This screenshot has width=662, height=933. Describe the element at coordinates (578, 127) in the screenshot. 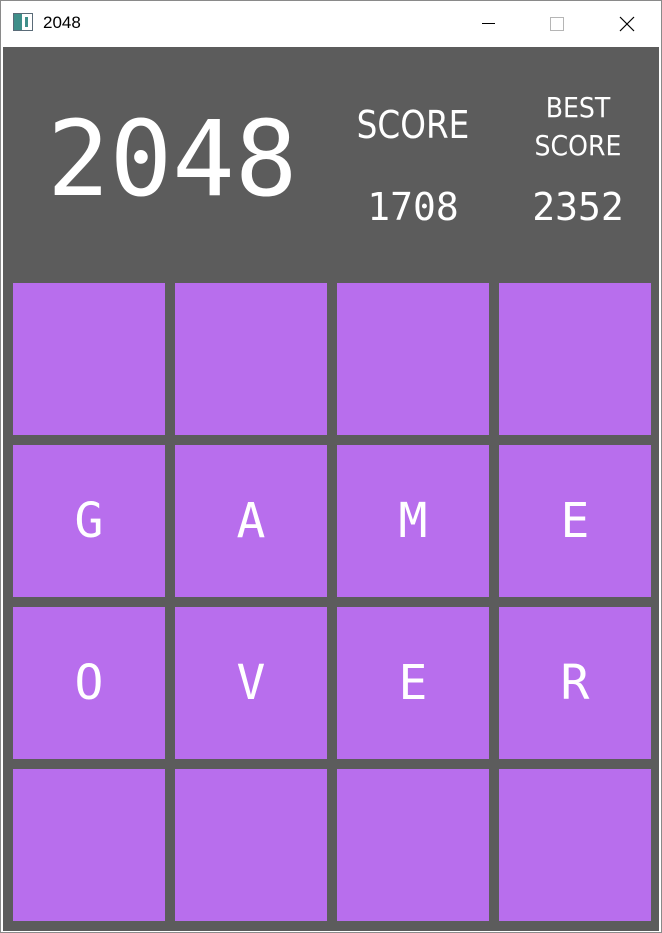

I see `best-score-label: BEST SCORE` at that location.